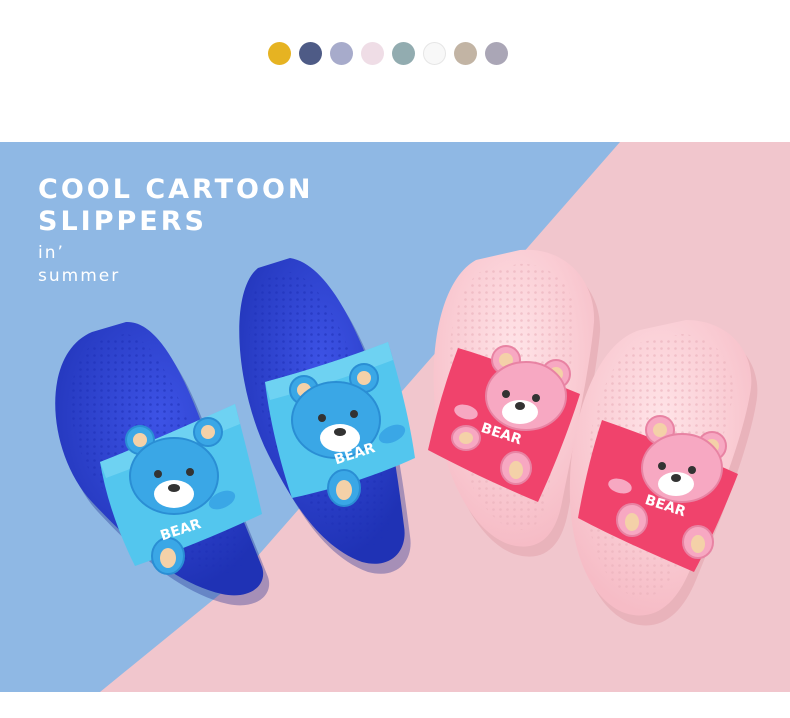 The width and height of the screenshot is (790, 718). What do you see at coordinates (403, 53) in the screenshot?
I see `color-swatch-sage-blue` at bounding box center [403, 53].